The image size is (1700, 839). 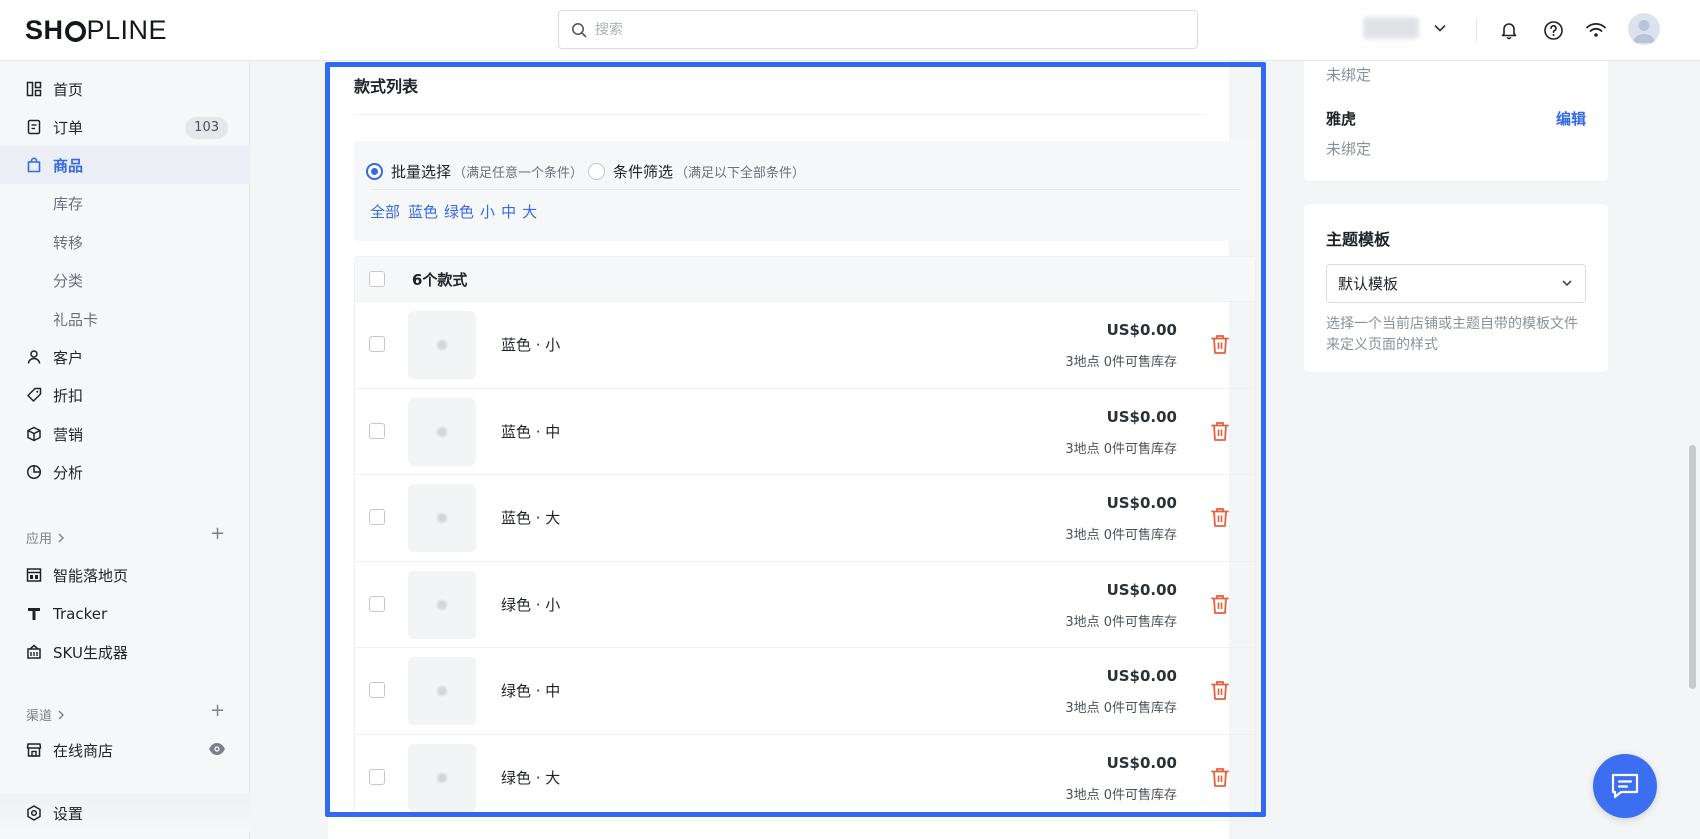 I want to click on condition-filter-radio: 条件筛选 （满足以下全部条件）, so click(x=696, y=171).